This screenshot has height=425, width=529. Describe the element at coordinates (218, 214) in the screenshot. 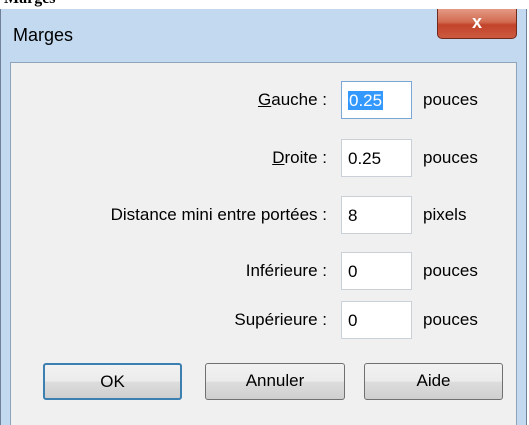

I see `staff-distance-label: Distance mini entre portées :` at that location.